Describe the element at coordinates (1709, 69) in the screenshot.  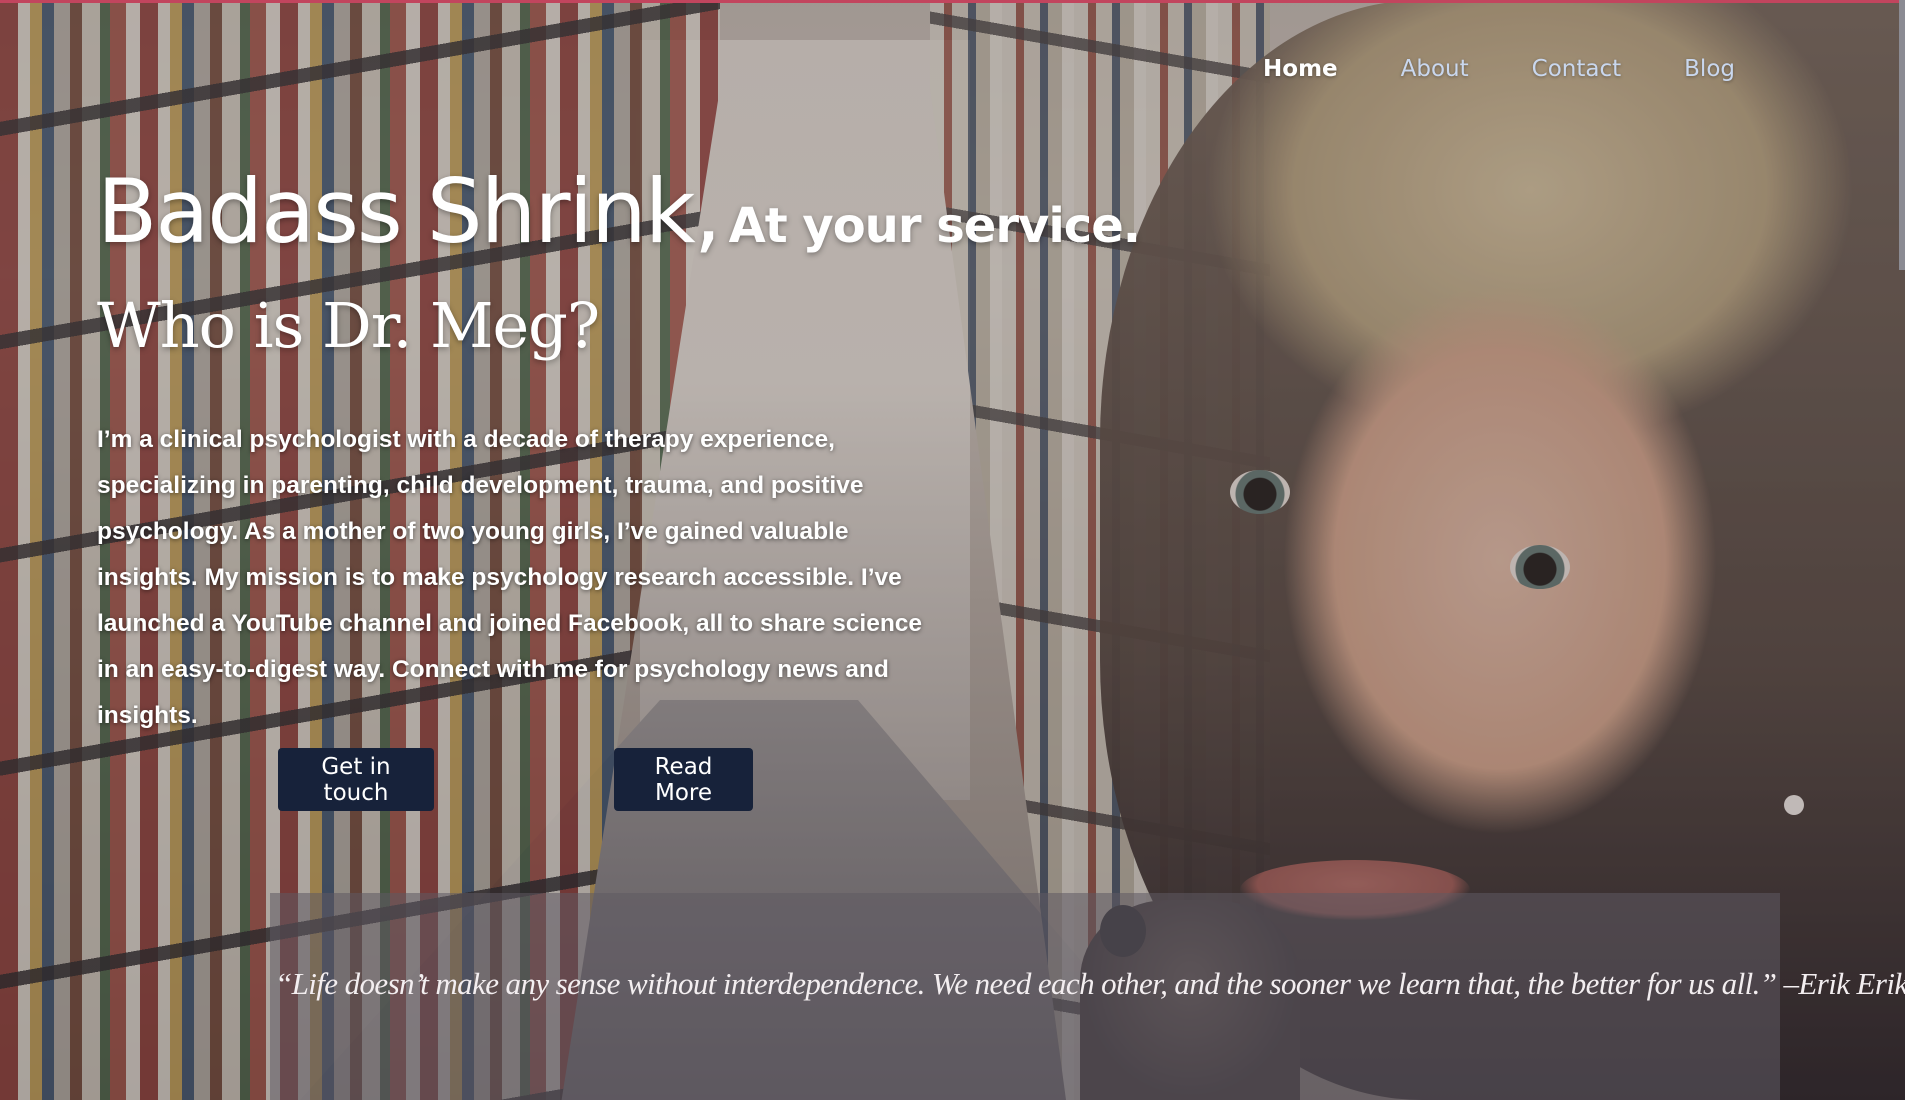
I see `nav-blog: Blog` at that location.